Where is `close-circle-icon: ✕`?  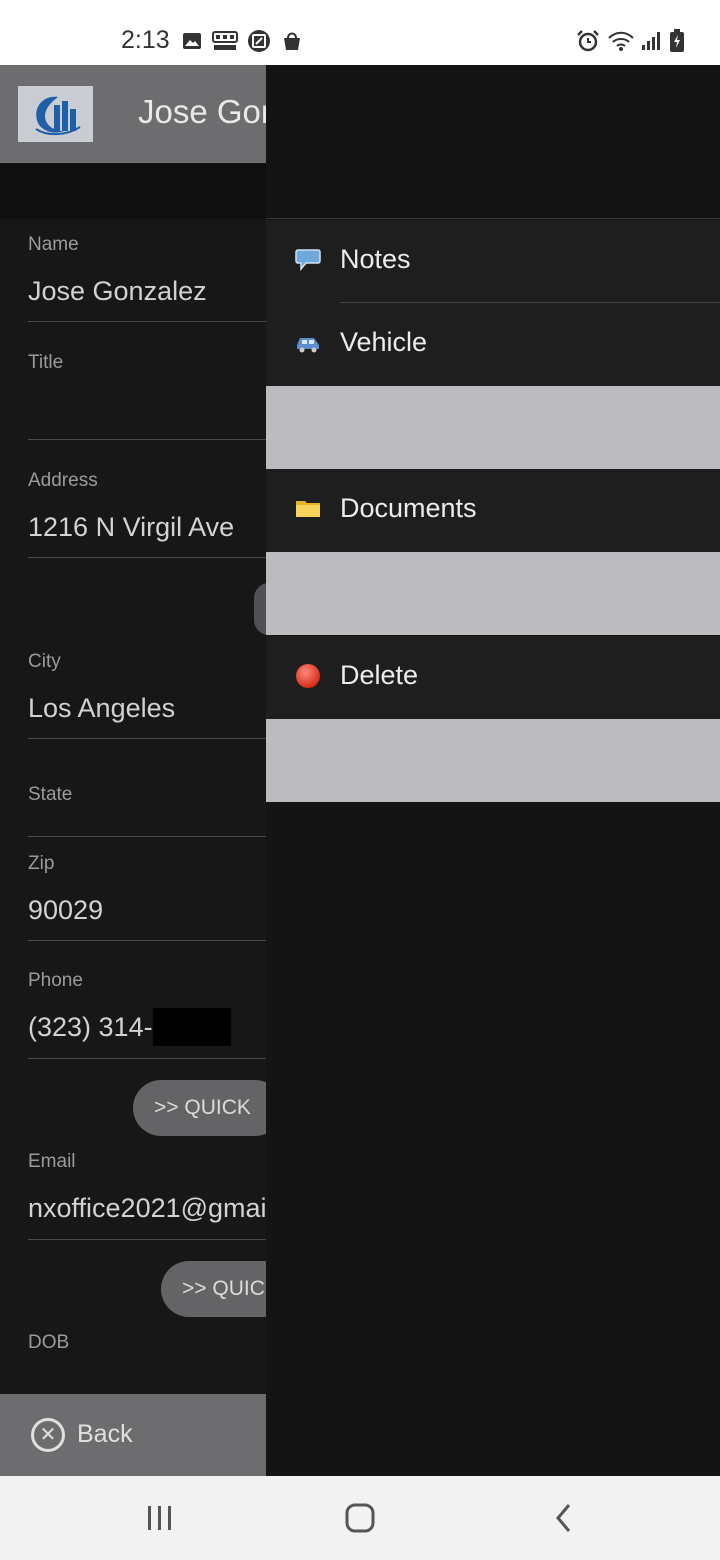 close-circle-icon: ✕ is located at coordinates (48, 1435).